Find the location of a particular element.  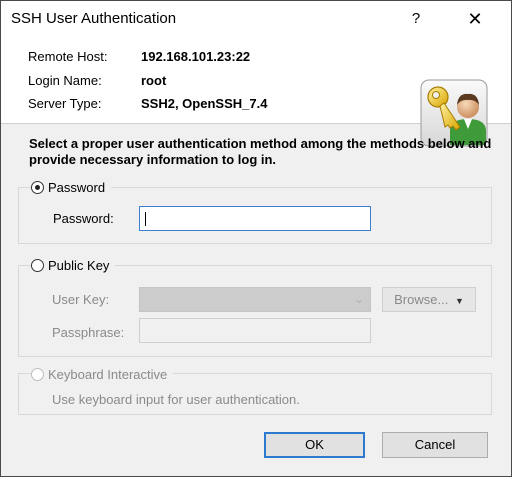

password-radio is located at coordinates (37, 187).